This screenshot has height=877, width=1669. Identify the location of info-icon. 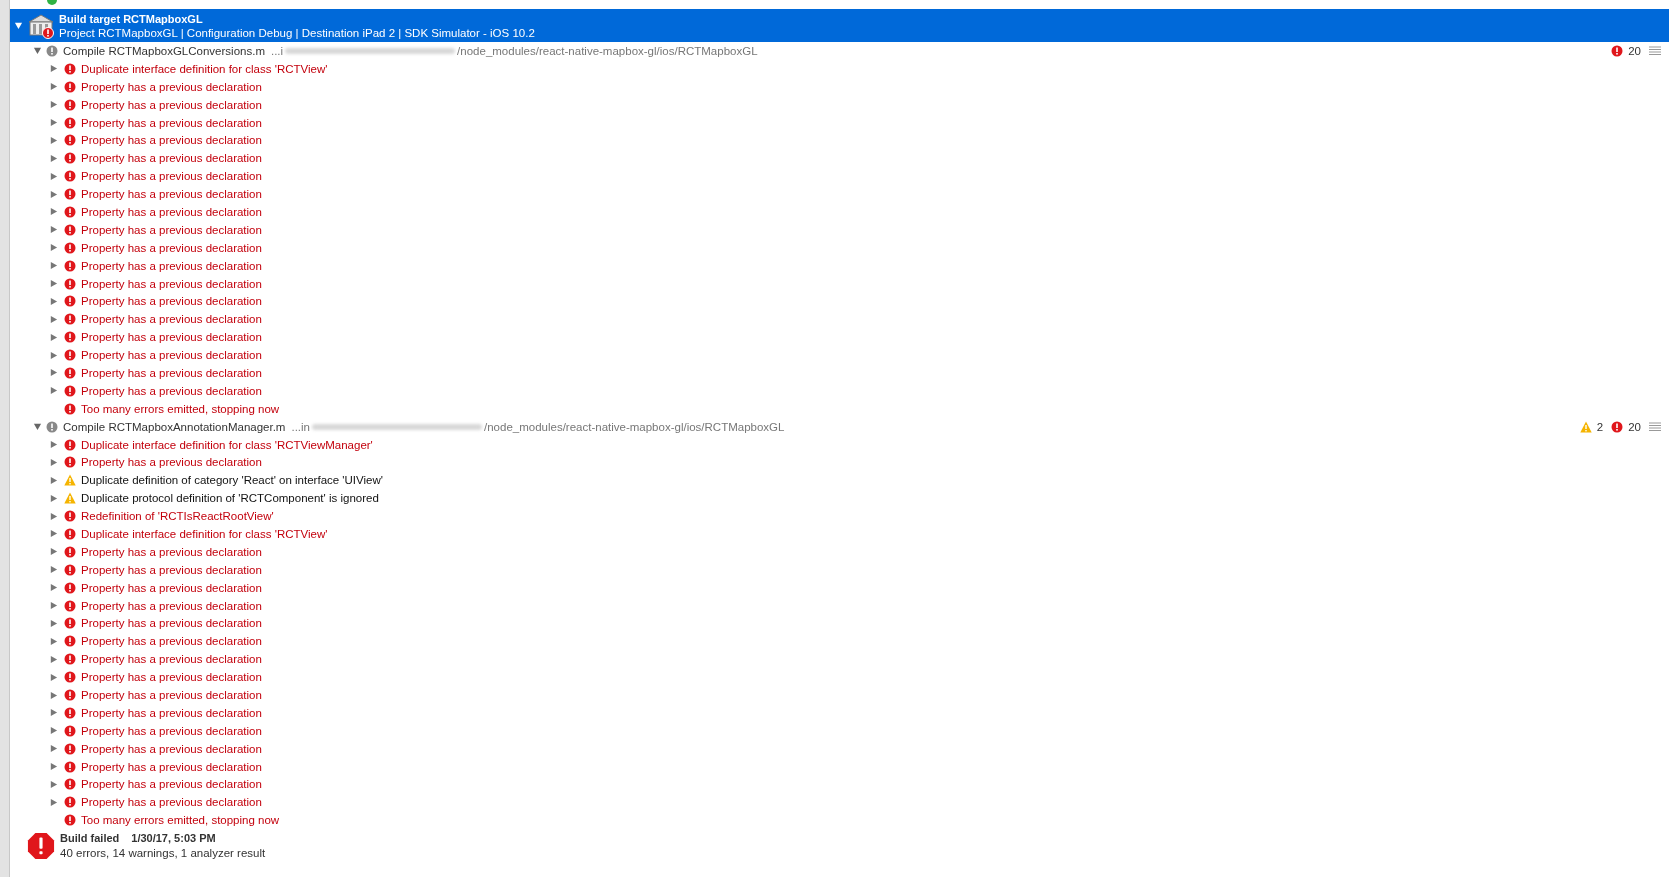
(52, 50).